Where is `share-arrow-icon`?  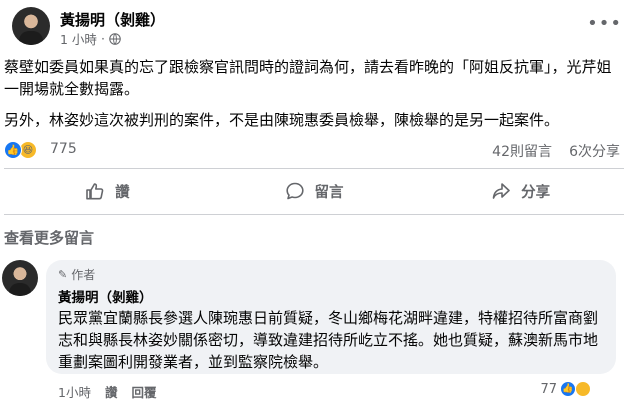 share-arrow-icon is located at coordinates (501, 191).